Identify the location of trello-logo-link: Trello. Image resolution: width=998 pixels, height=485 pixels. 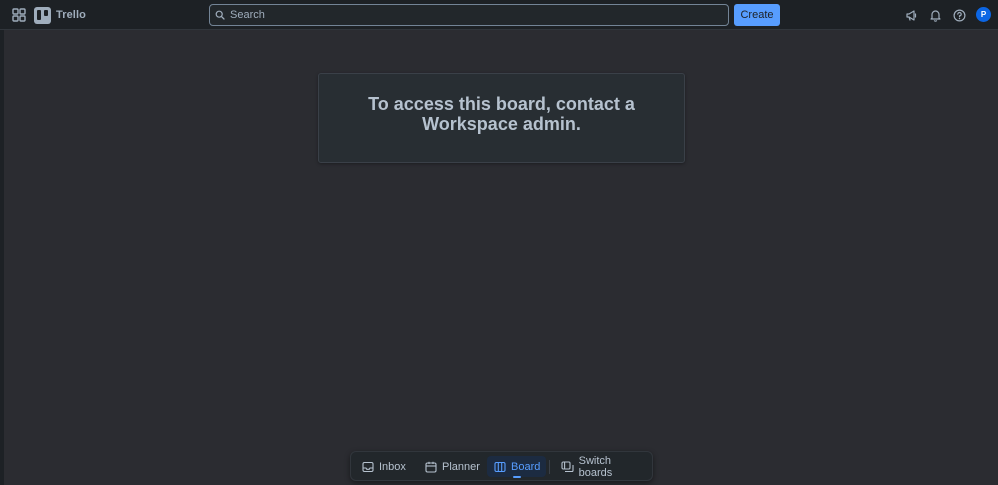
(60, 15).